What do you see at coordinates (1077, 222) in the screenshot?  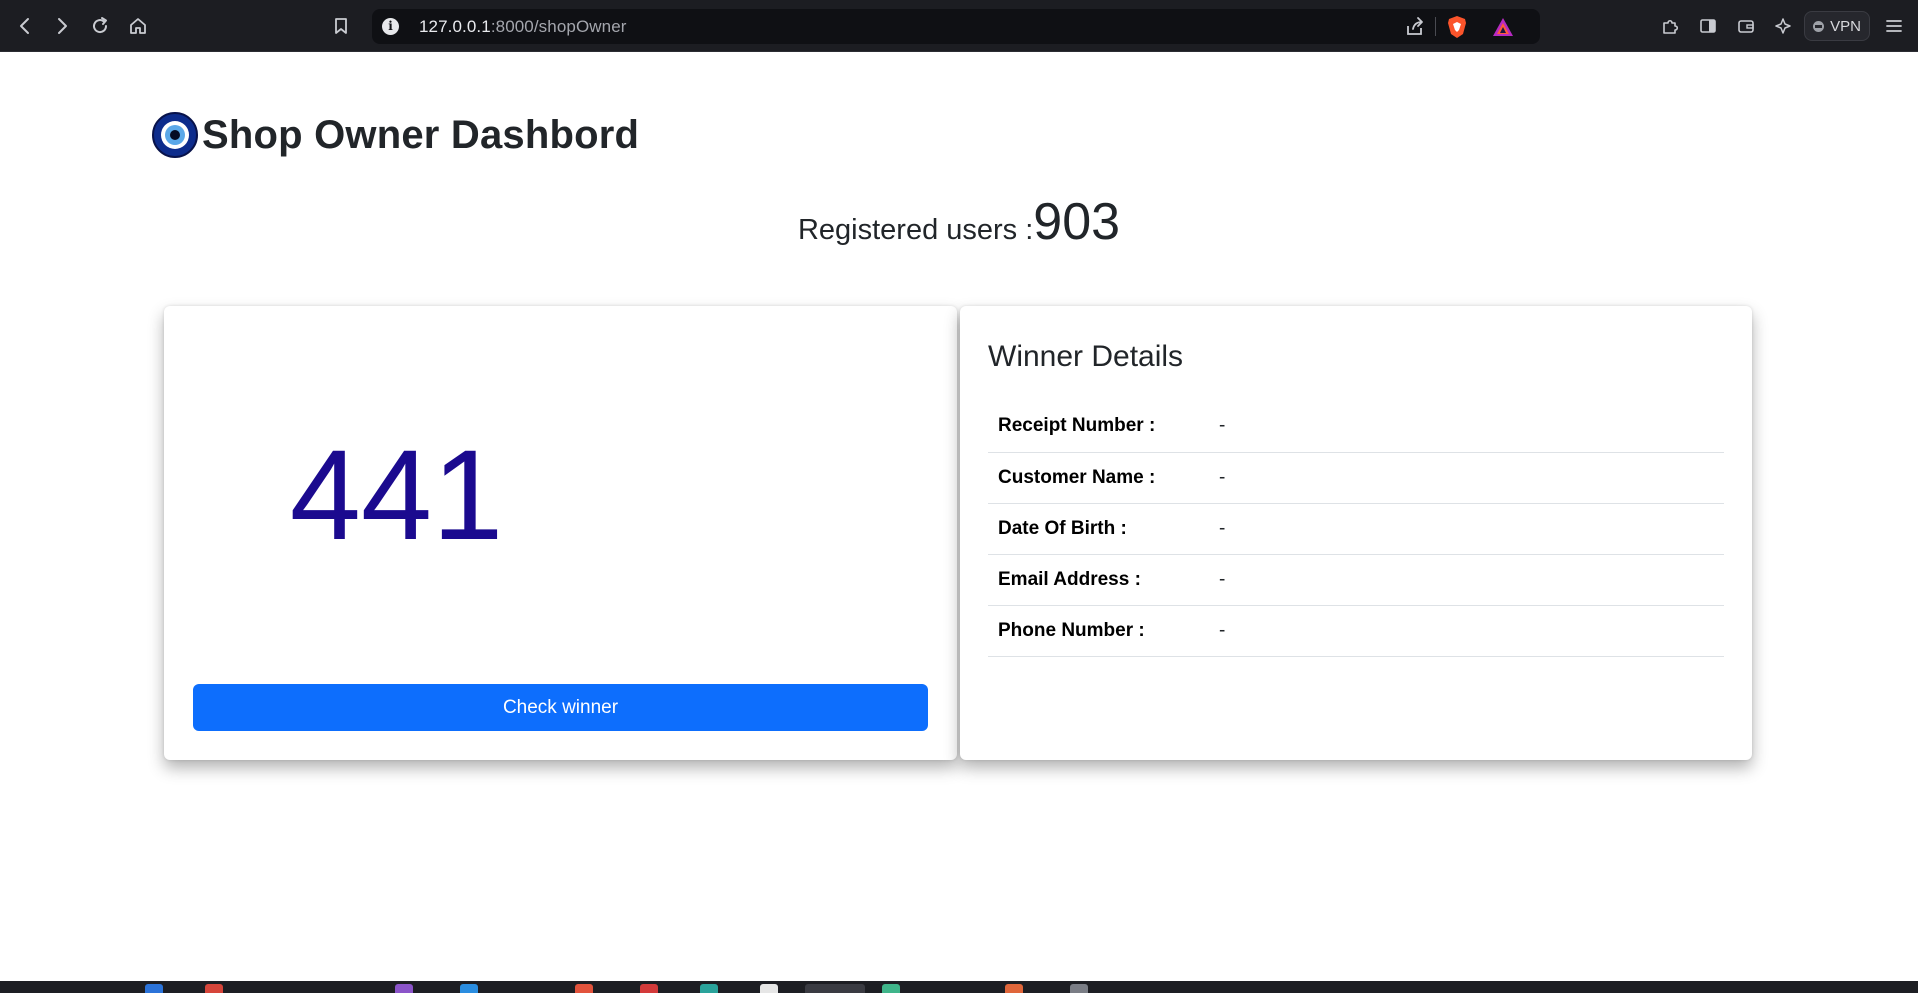 I see `registered-users-count: 903` at bounding box center [1077, 222].